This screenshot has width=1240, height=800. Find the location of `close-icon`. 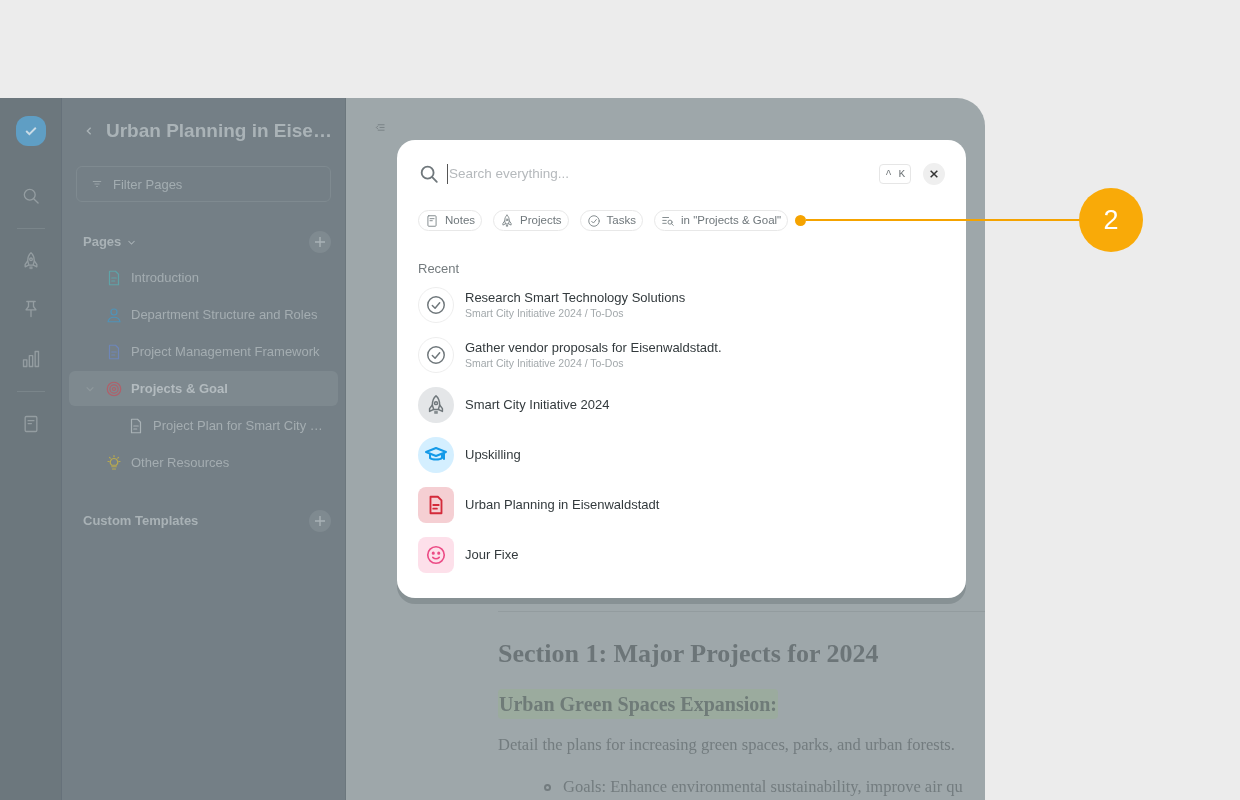

close-icon is located at coordinates (934, 174).